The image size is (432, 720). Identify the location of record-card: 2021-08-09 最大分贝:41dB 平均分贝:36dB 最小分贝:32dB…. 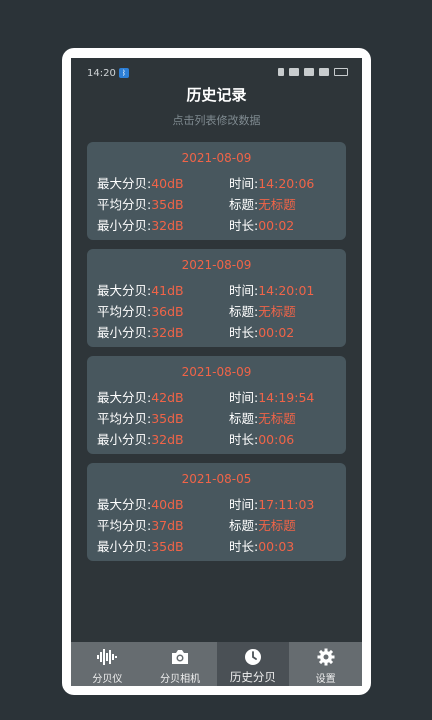
(216, 298).